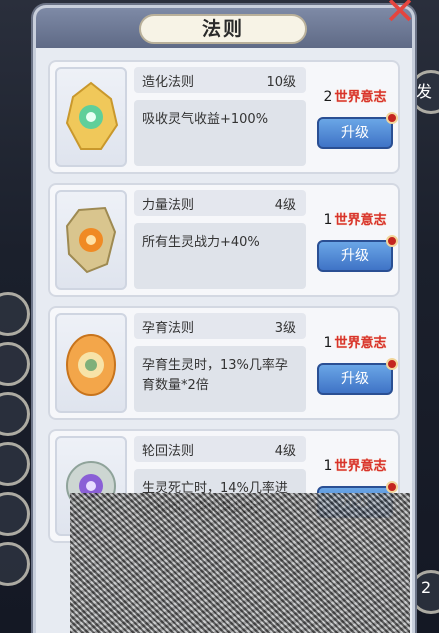 Image resolution: width=439 pixels, height=633 pixels. Describe the element at coordinates (168, 82) in the screenshot. I see `law-name: 造化法则` at that location.